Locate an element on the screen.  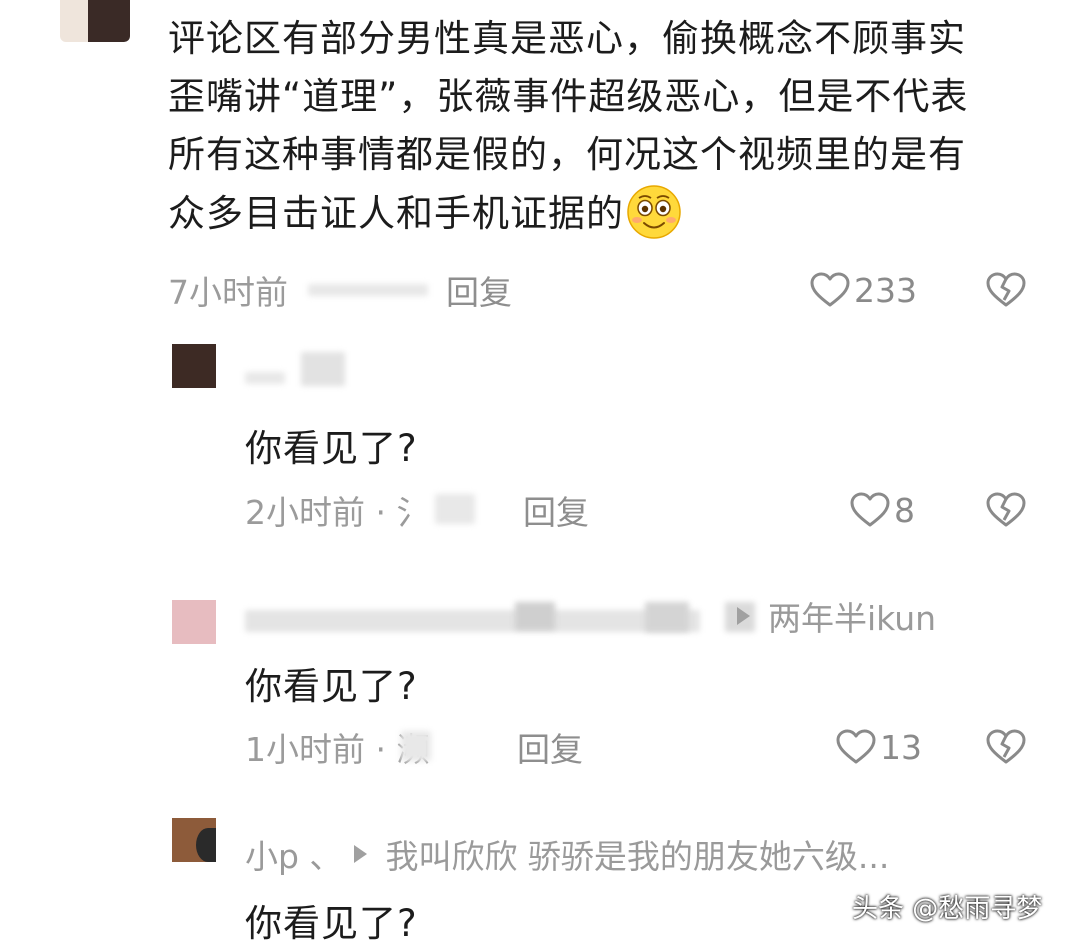
like-button: 233 is located at coordinates (863, 290).